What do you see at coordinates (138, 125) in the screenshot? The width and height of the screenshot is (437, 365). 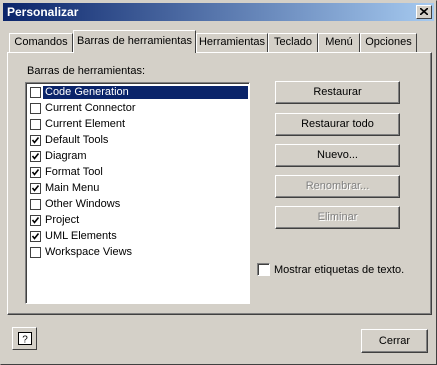 I see `toolbar-list-item: Current Element` at bounding box center [138, 125].